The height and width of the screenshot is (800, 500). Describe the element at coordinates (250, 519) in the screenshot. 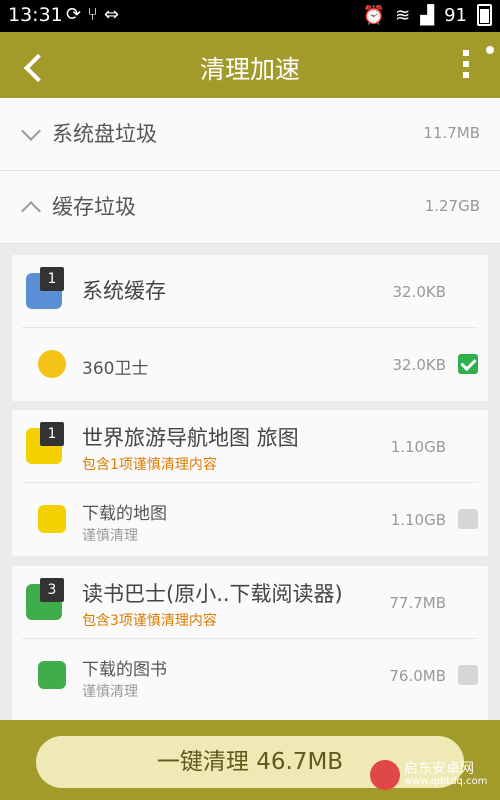

I see `cache-item: 下载的地图 谨慎清理 1.10GB` at that location.